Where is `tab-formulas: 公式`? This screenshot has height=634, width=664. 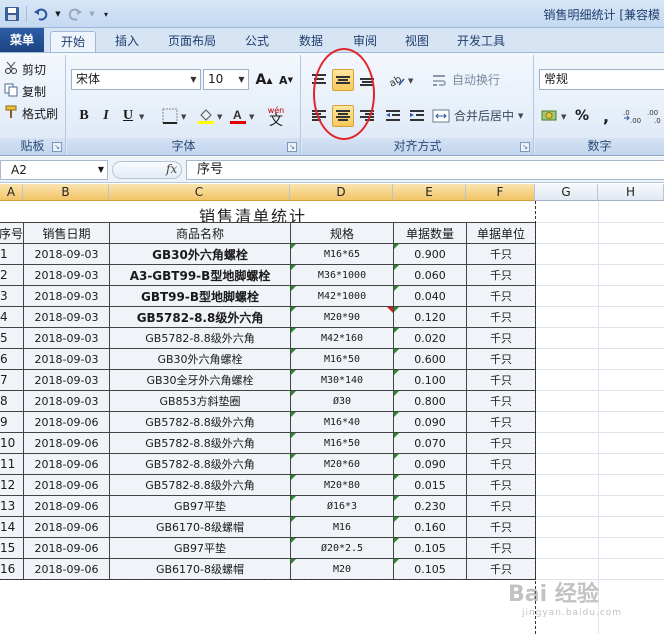
tab-formulas: 公式 is located at coordinates (257, 41).